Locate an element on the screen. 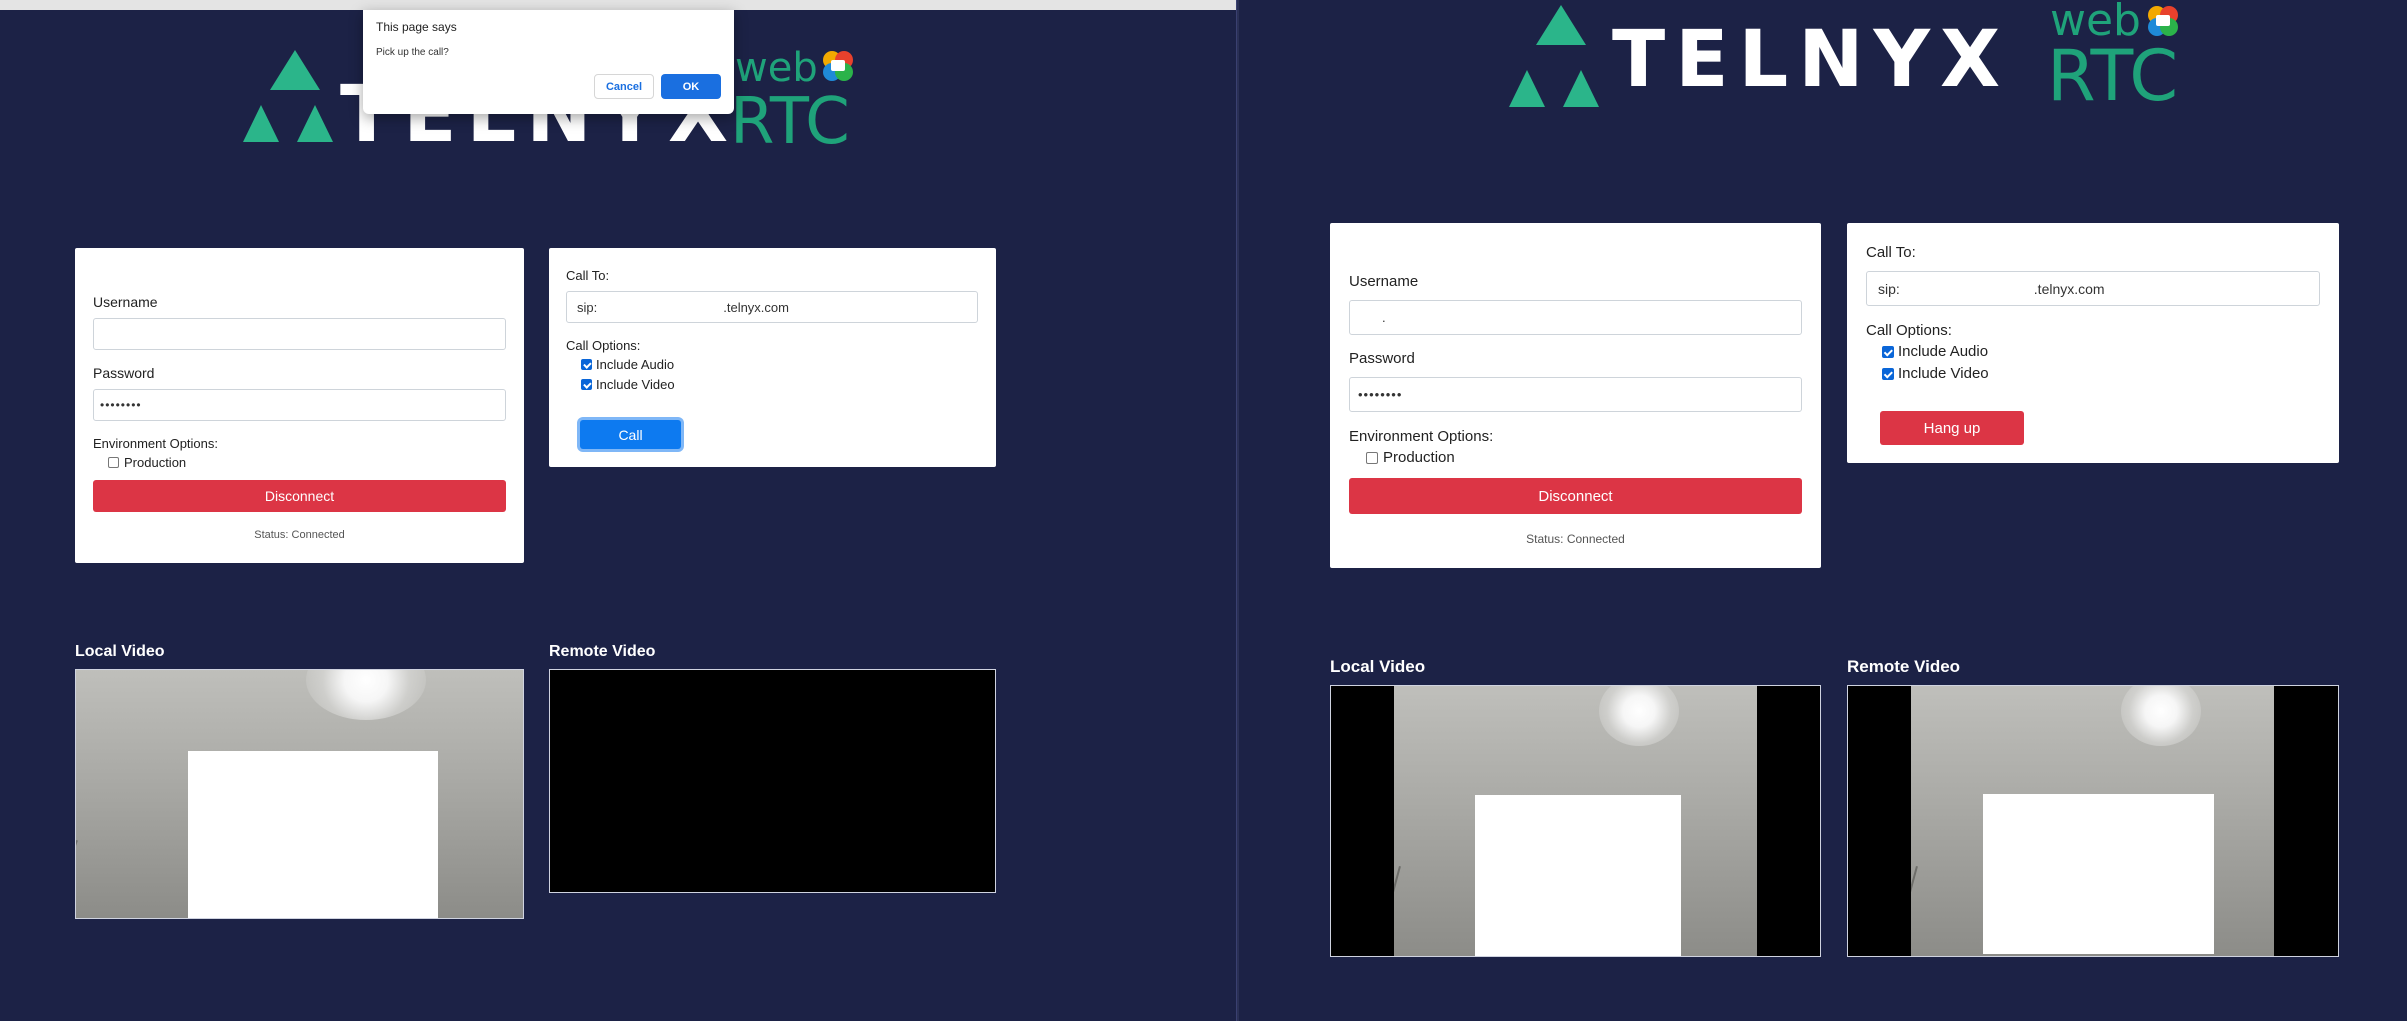  dialog-message: Pick up the call? is located at coordinates (412, 52).